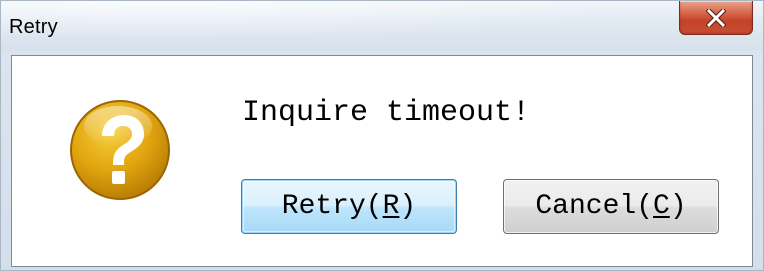 This screenshot has width=764, height=271. What do you see at coordinates (644, 206) in the screenshot?
I see `cancel-paren-open: (` at bounding box center [644, 206].